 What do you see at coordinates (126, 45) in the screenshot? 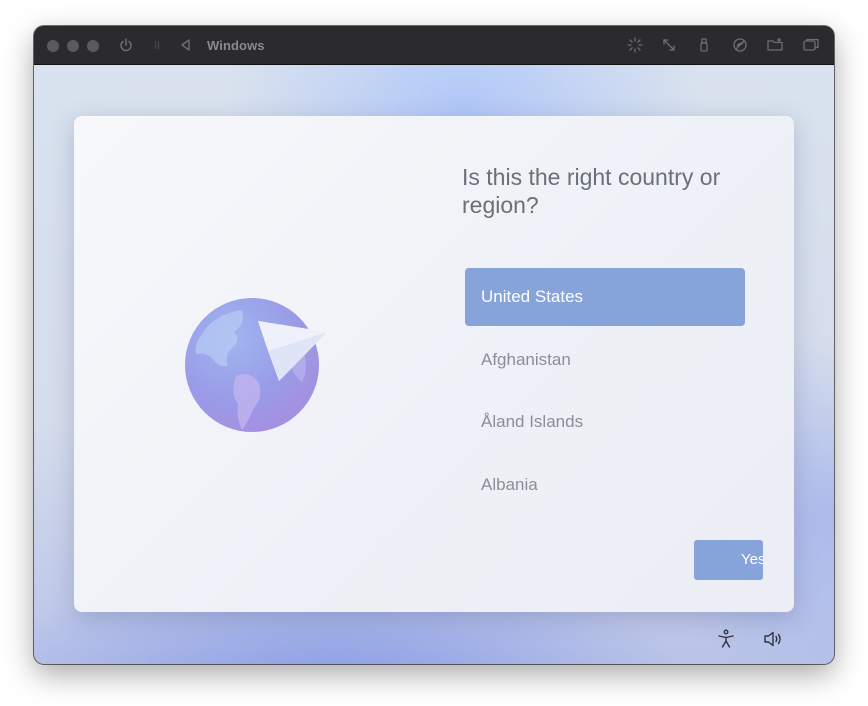
I see `power-icon` at bounding box center [126, 45].